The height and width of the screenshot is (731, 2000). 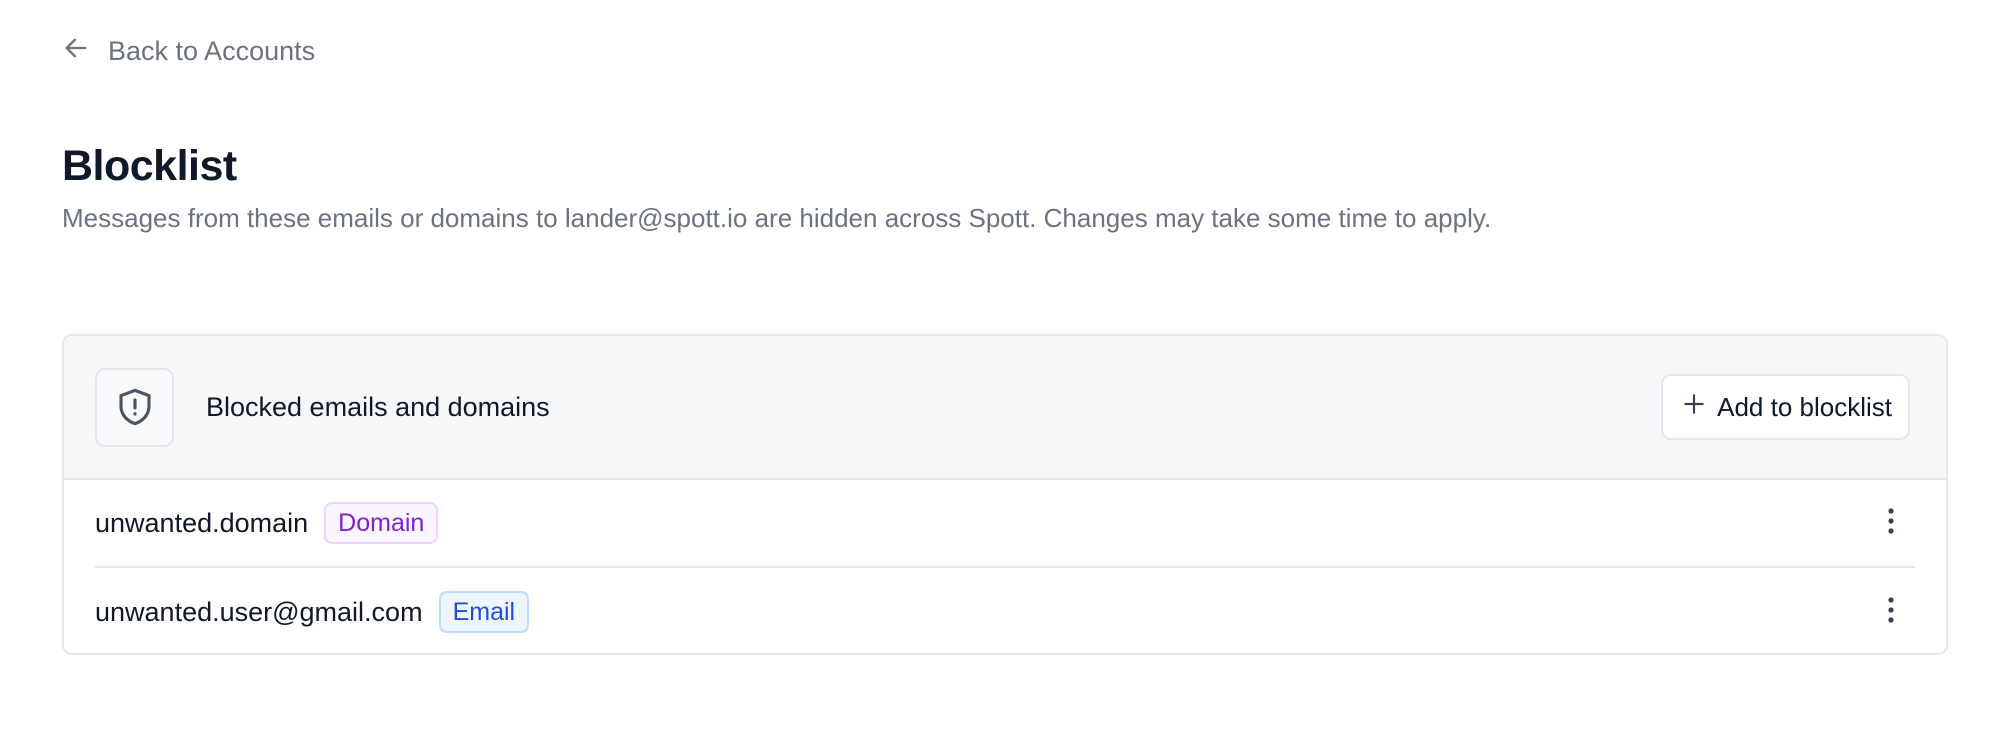 What do you see at coordinates (259, 611) in the screenshot?
I see `blocked-item-value: unwanted.user@gmail.com` at bounding box center [259, 611].